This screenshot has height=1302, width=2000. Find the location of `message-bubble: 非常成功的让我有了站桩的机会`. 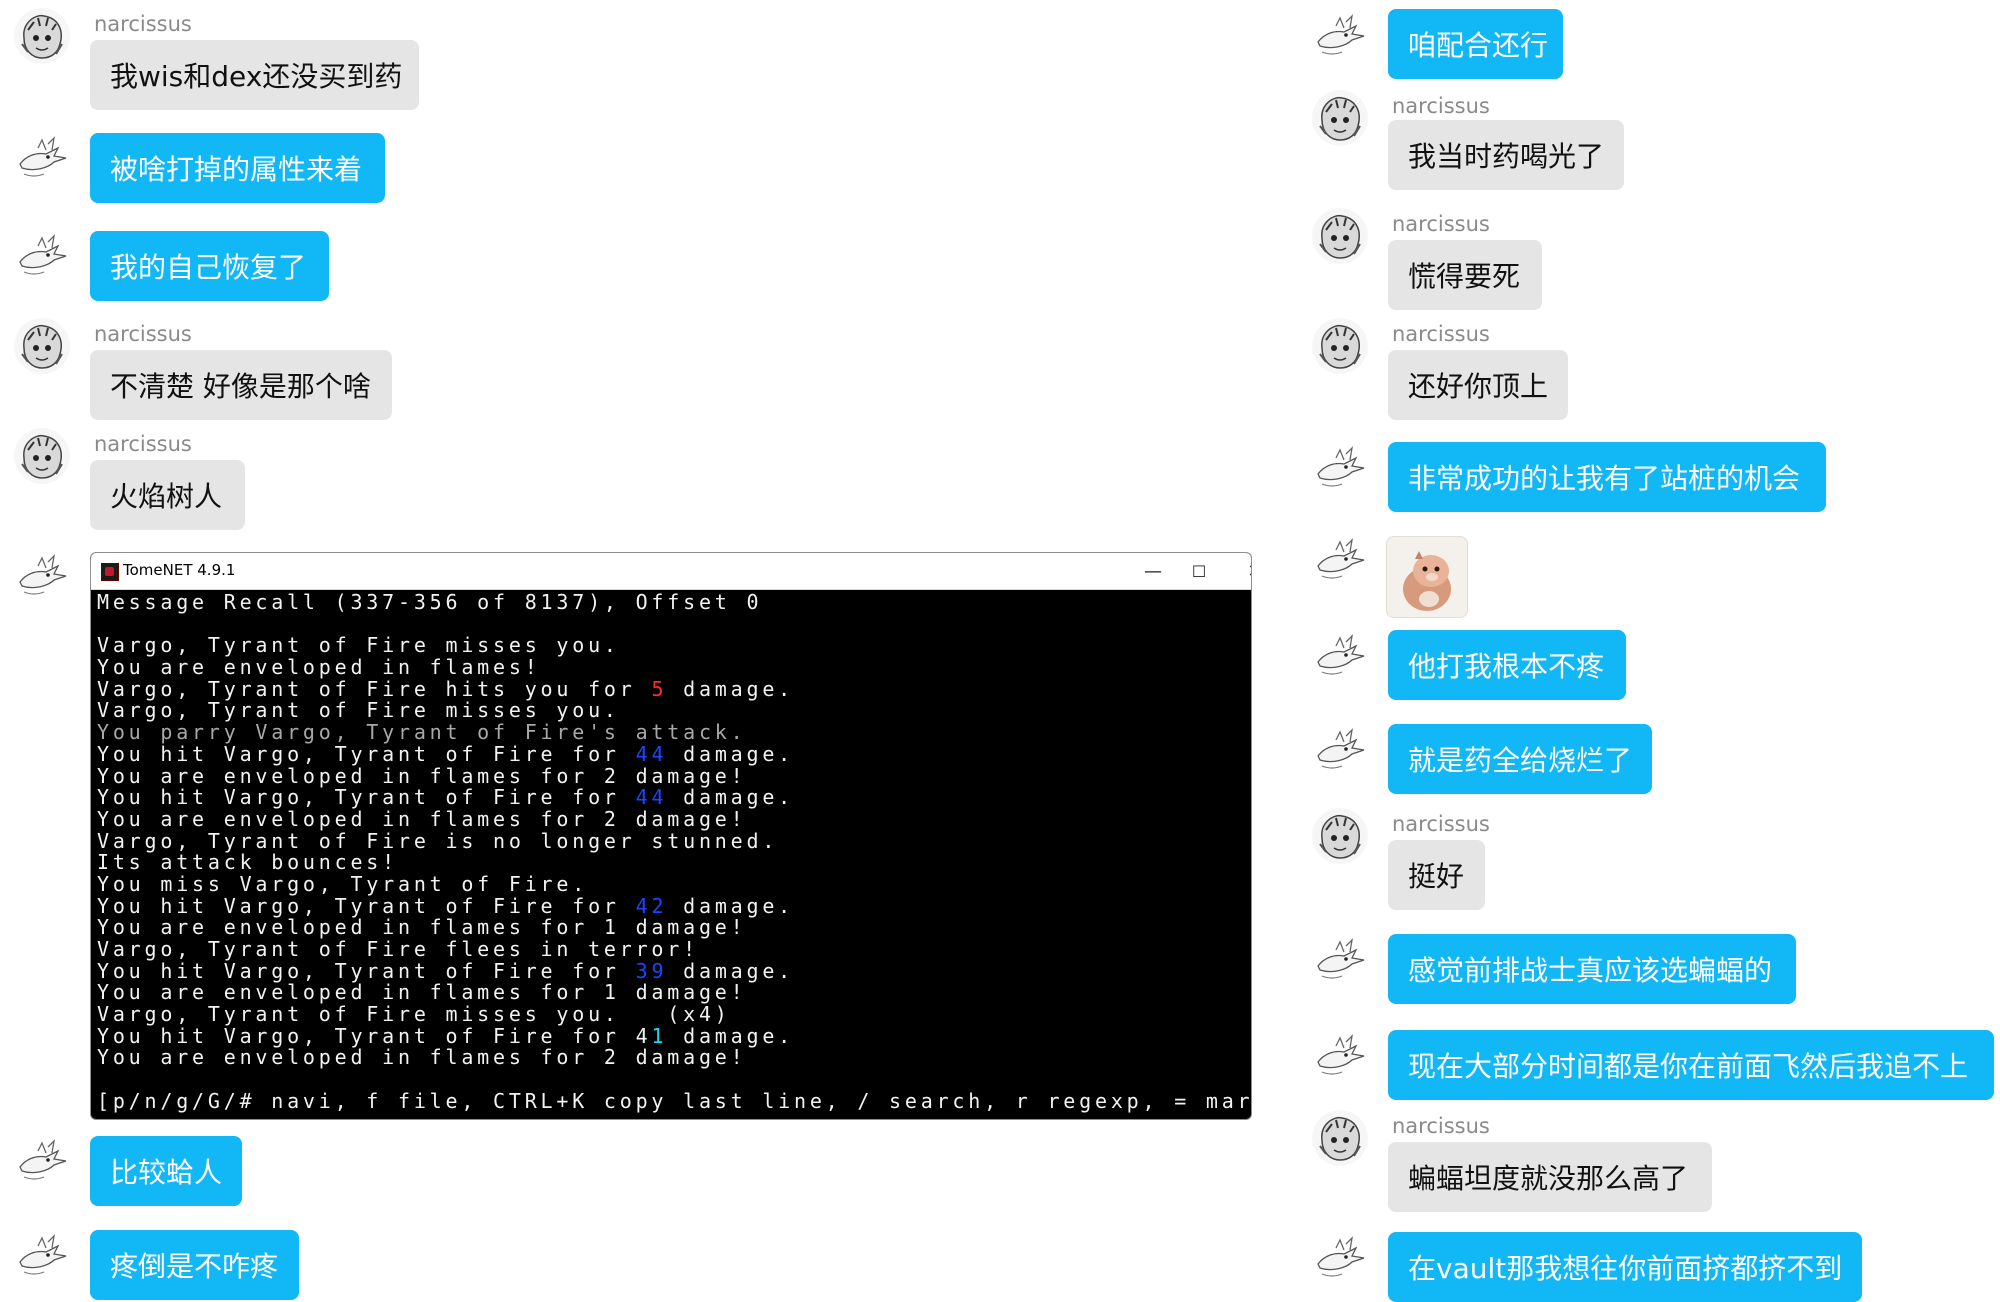

message-bubble: 非常成功的让我有了站桩的机会 is located at coordinates (1607, 477).